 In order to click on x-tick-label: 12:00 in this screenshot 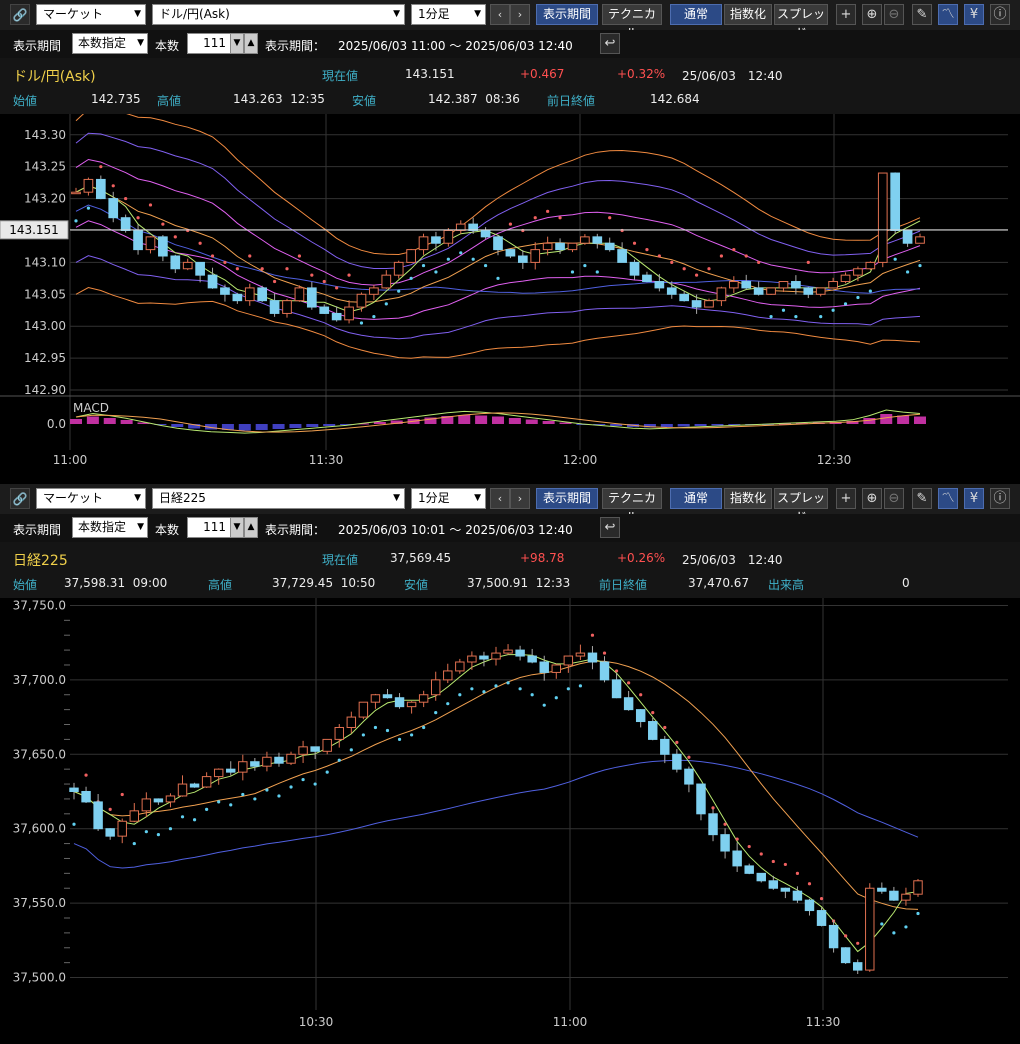, I will do `click(580, 460)`.